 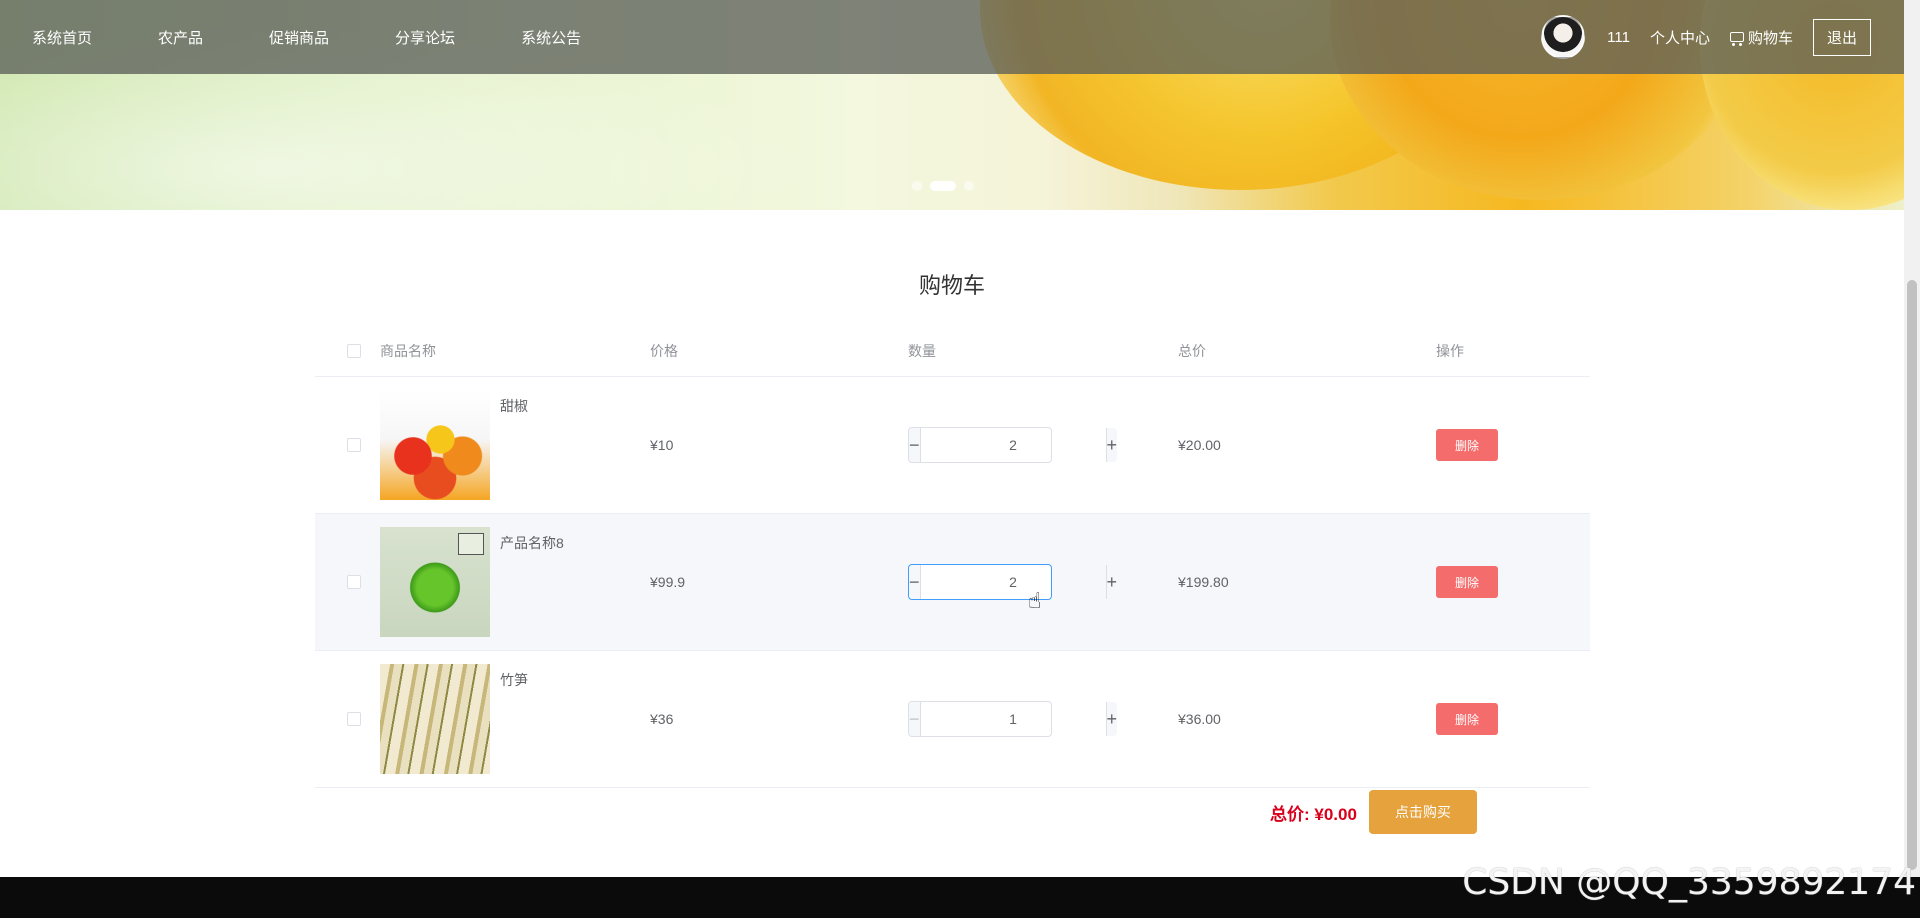 I want to click on cart-icon, so click(x=1736, y=39).